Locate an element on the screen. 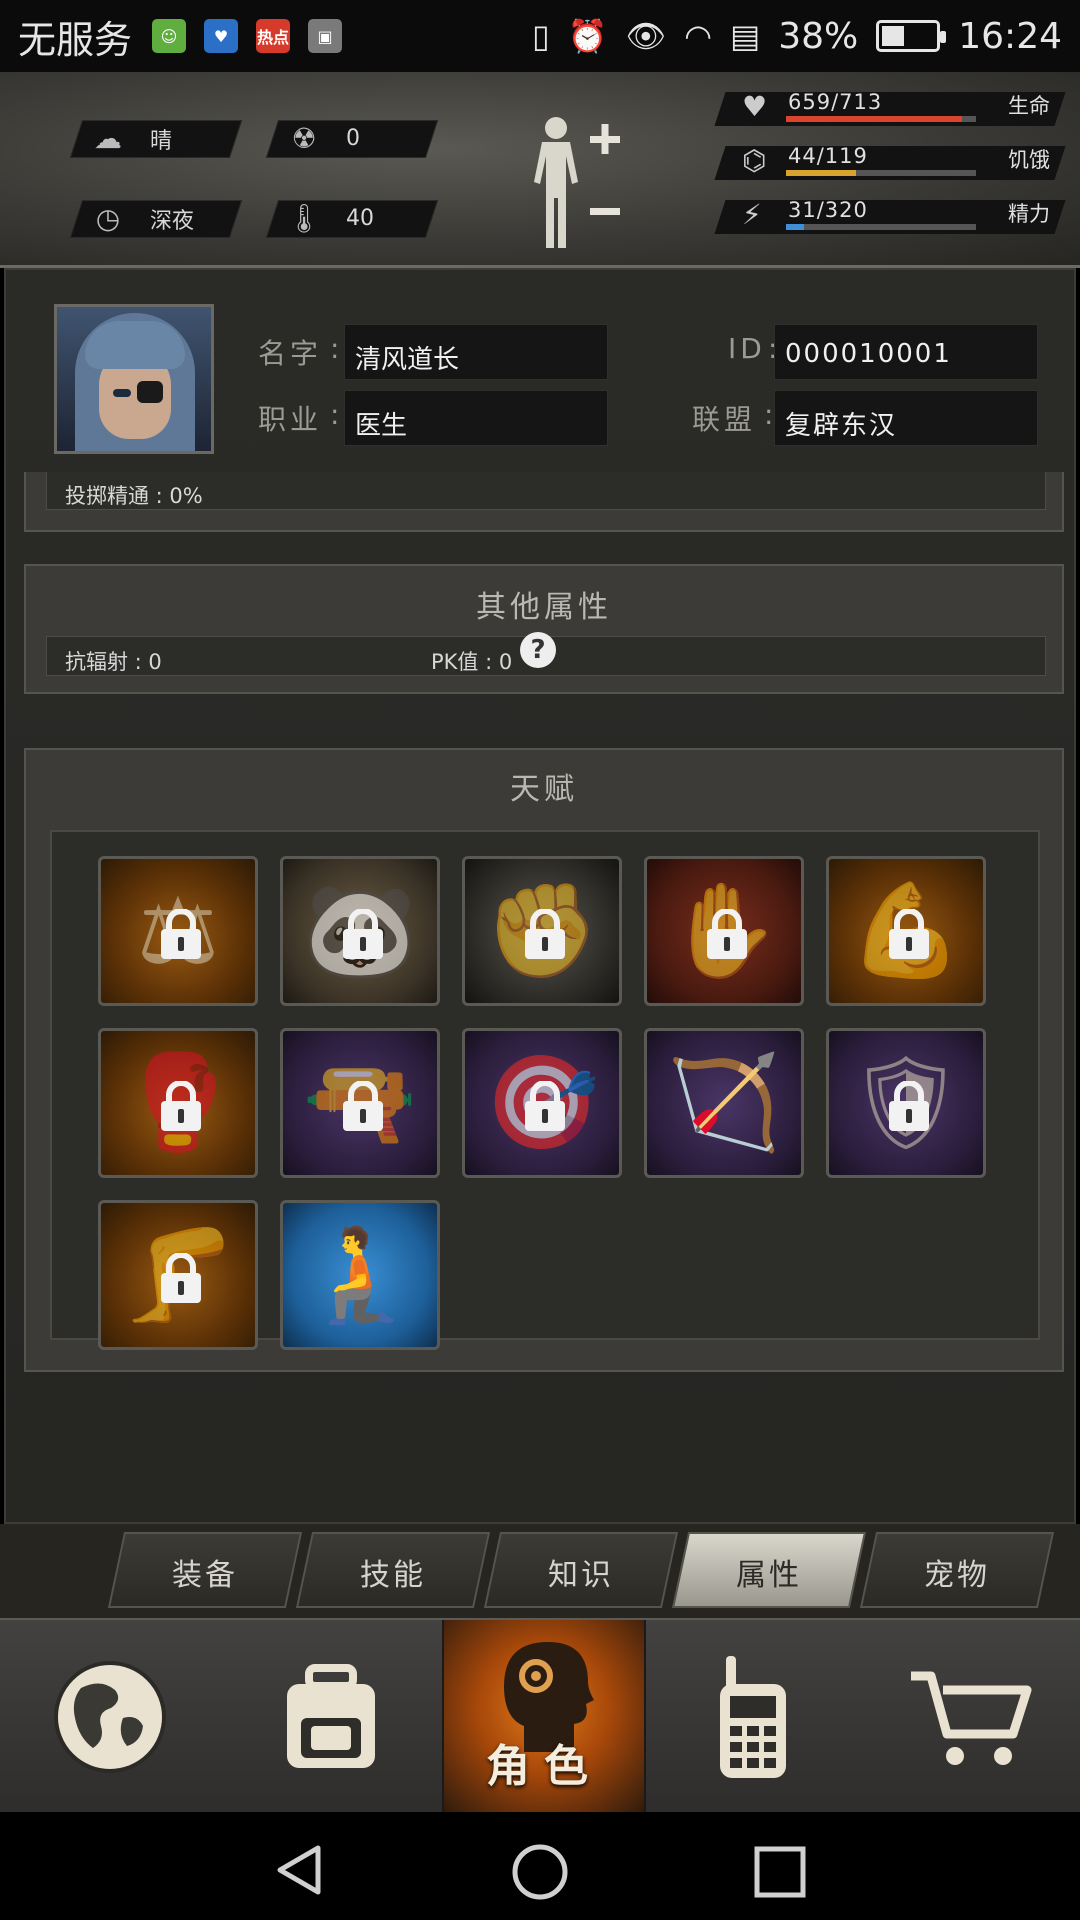 The height and width of the screenshot is (1920, 1080). battery-percent: 38% is located at coordinates (818, 36).